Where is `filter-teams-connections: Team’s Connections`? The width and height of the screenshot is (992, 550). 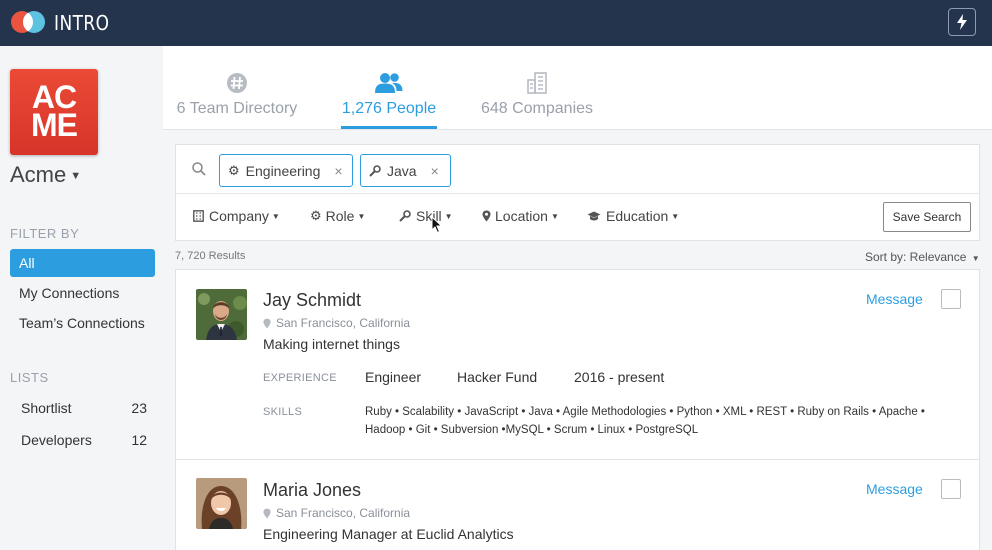 filter-teams-connections: Team’s Connections is located at coordinates (82, 323).